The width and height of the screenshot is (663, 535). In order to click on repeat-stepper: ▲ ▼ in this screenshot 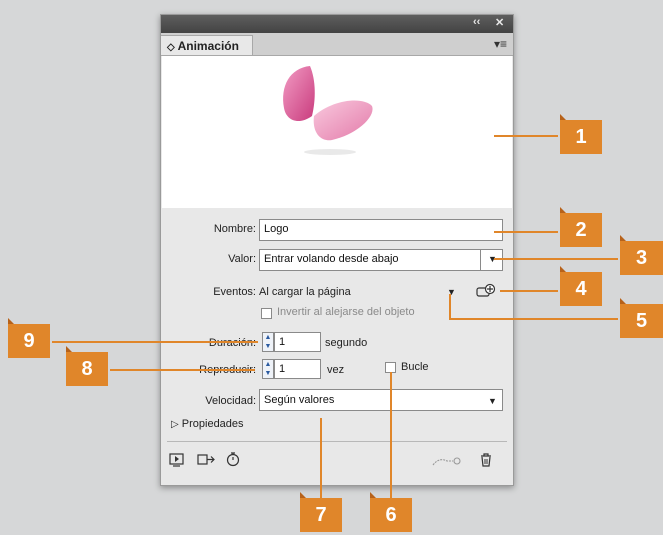, I will do `click(268, 369)`.